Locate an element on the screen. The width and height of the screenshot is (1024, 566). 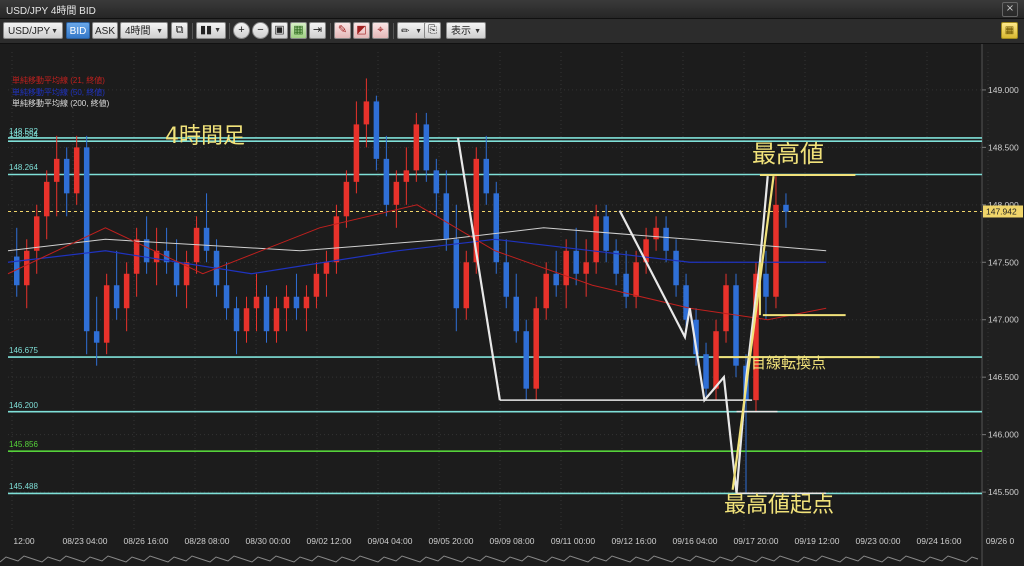
zoom-in-icon: + is located at coordinates (241, 30).